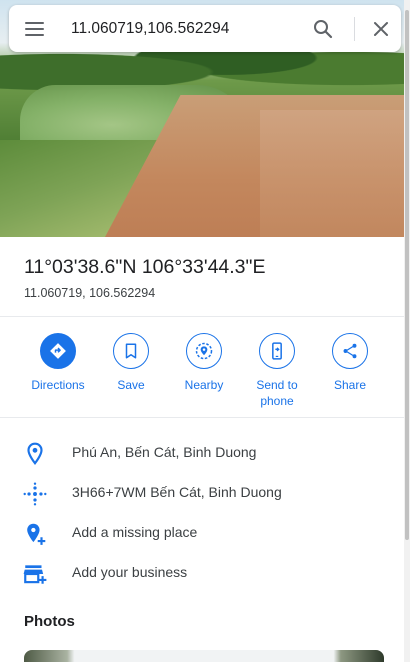 The width and height of the screenshot is (410, 662). Describe the element at coordinates (35, 494) in the screenshot. I see `plus-code-icon` at that location.